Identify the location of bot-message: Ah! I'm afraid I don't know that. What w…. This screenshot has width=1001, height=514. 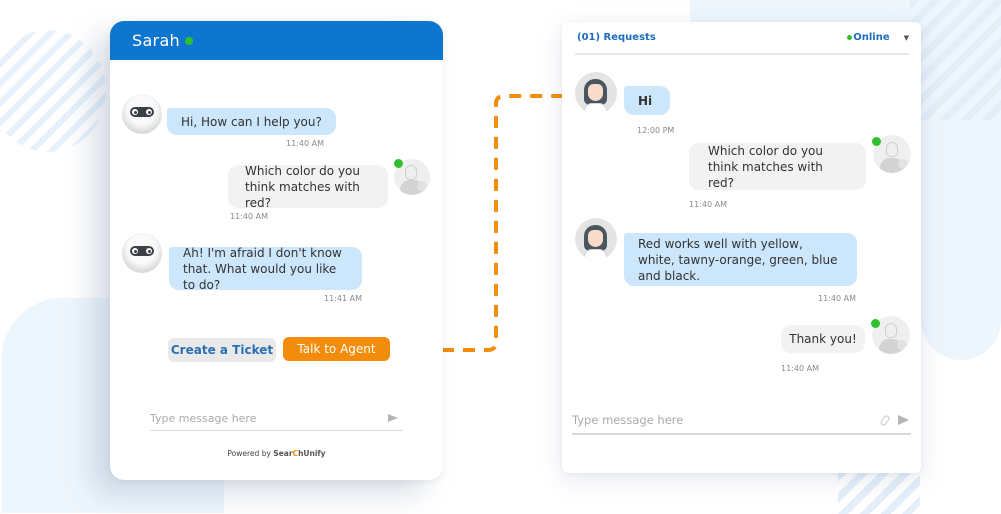
(265, 268).